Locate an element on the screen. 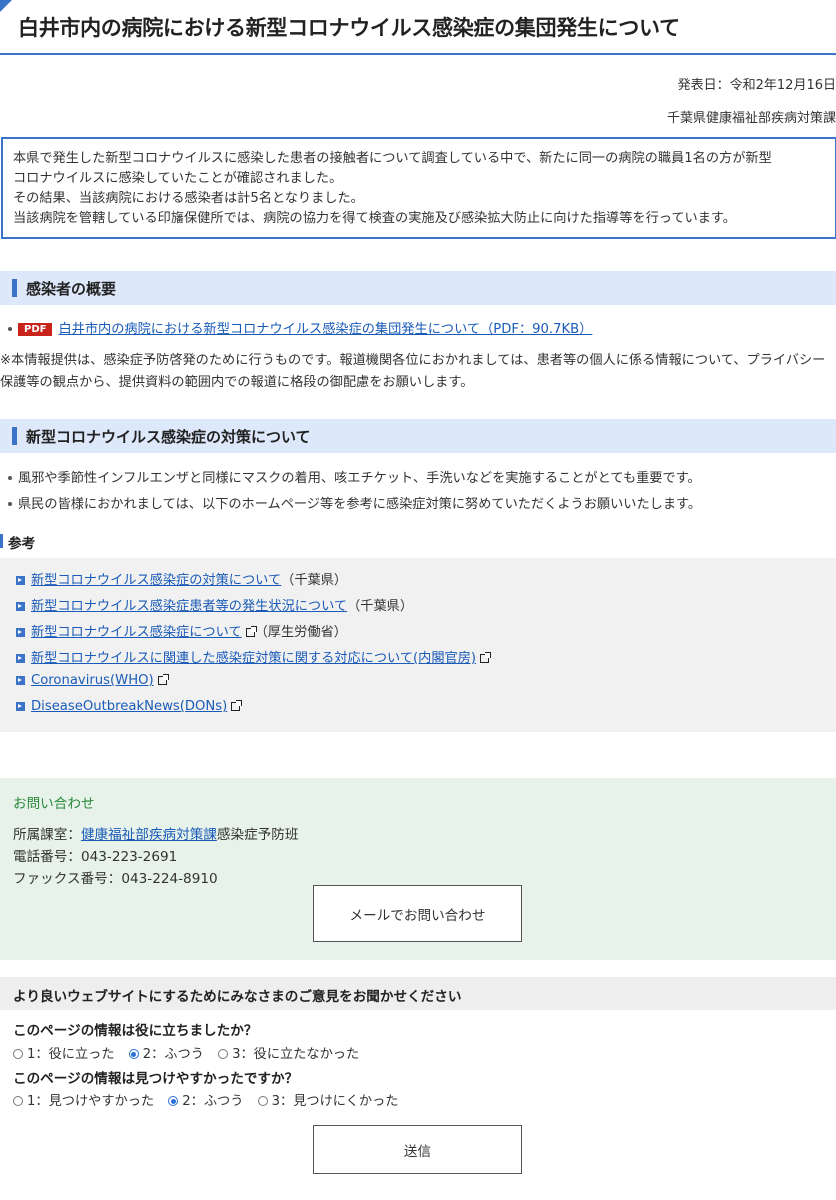 The height and width of the screenshot is (1200, 836). reference-link: DiseaseOutbreakNews(DONs) is located at coordinates (129, 706).